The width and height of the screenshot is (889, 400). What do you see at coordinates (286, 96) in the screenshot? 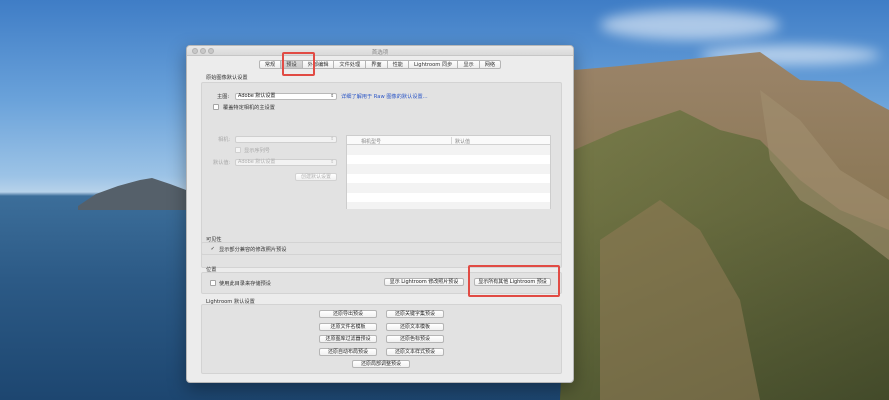
I see `master-select: Adobe 默认设置 ⇕` at bounding box center [286, 96].